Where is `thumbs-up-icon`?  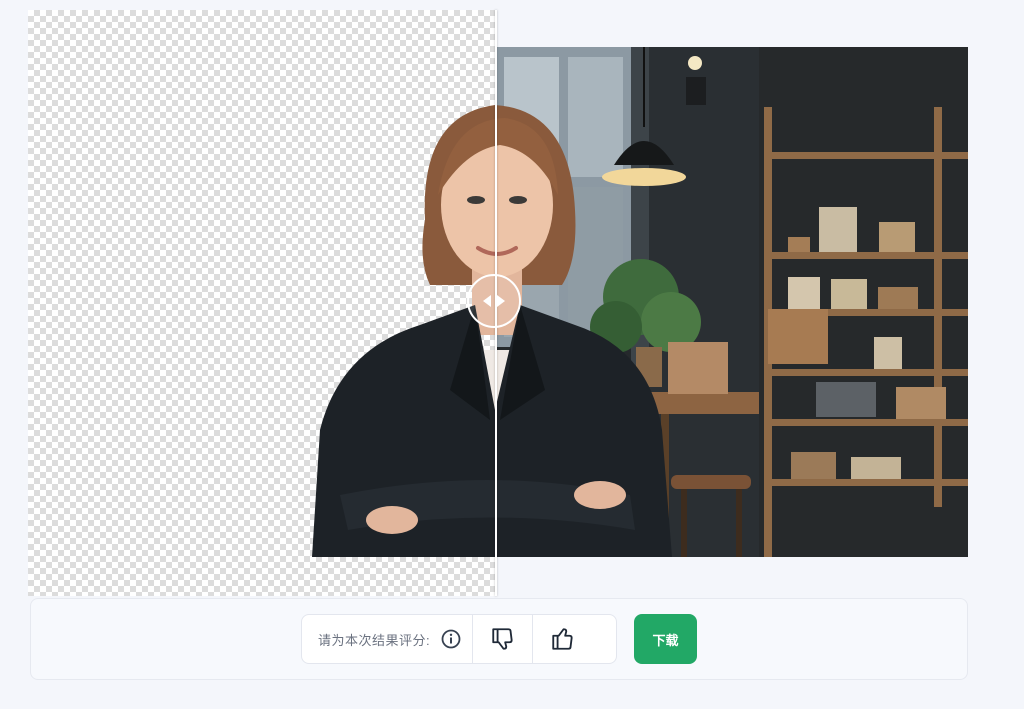 thumbs-up-icon is located at coordinates (562, 639).